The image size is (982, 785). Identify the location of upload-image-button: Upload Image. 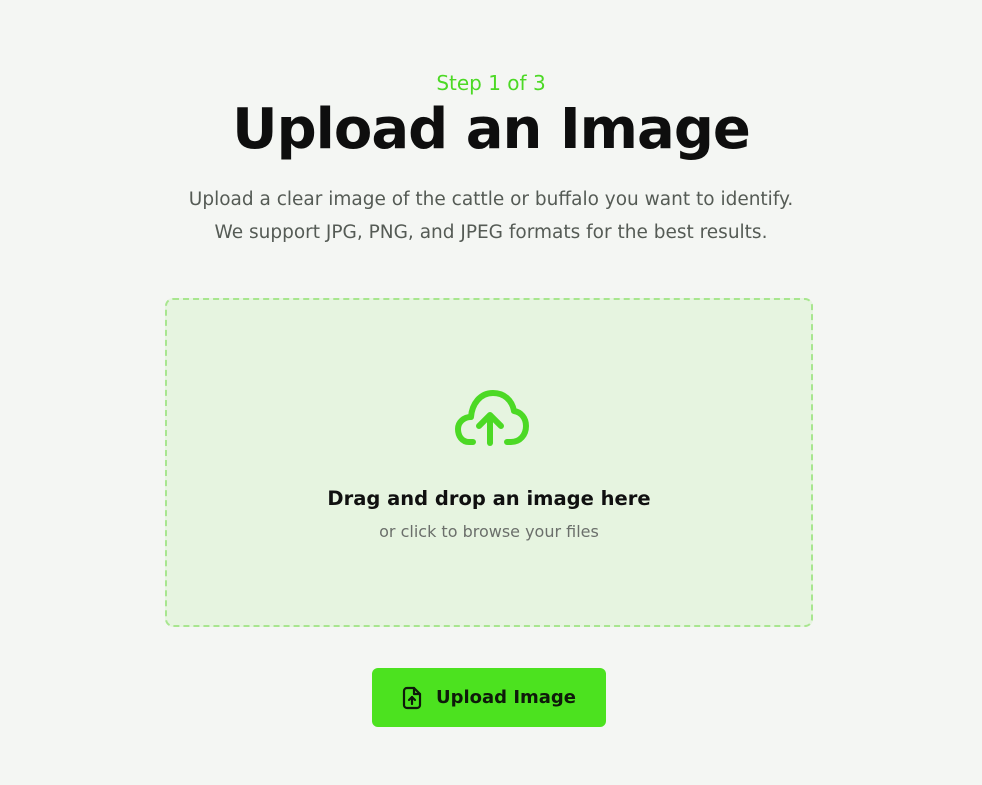
(489, 697).